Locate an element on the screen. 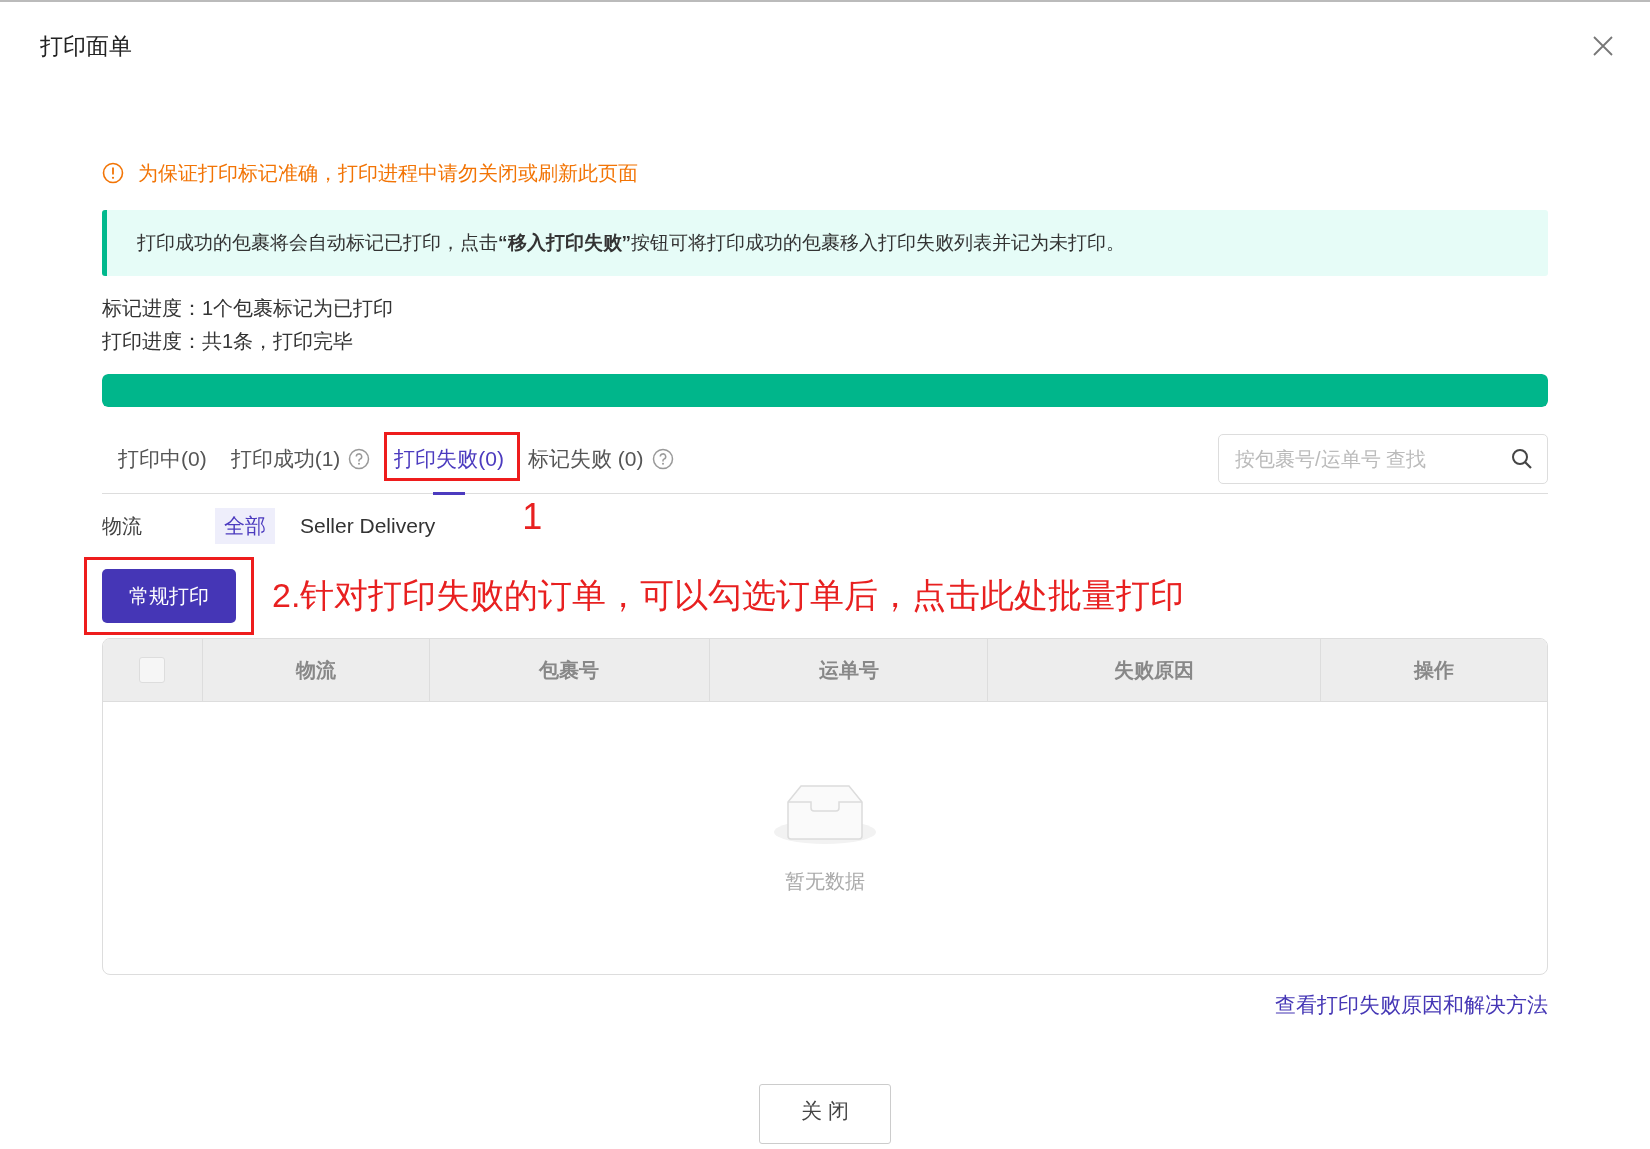 Image resolution: width=1650 pixels, height=1149 pixels. column-header: 失败原因 is located at coordinates (1154, 670).